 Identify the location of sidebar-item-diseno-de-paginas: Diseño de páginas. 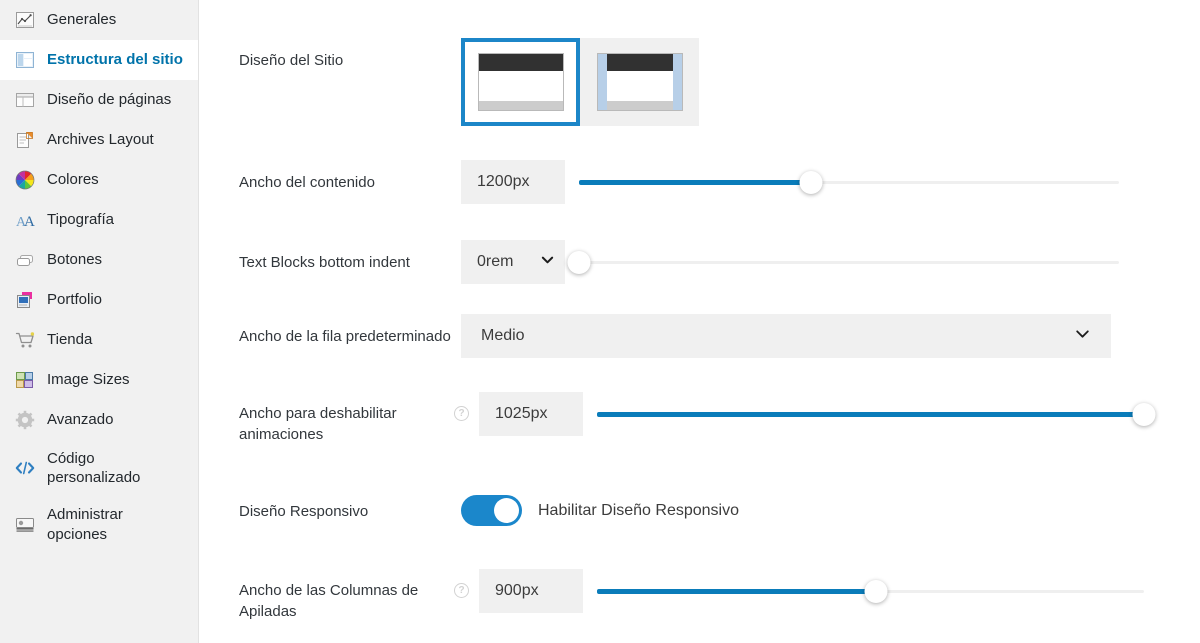
(99, 100).